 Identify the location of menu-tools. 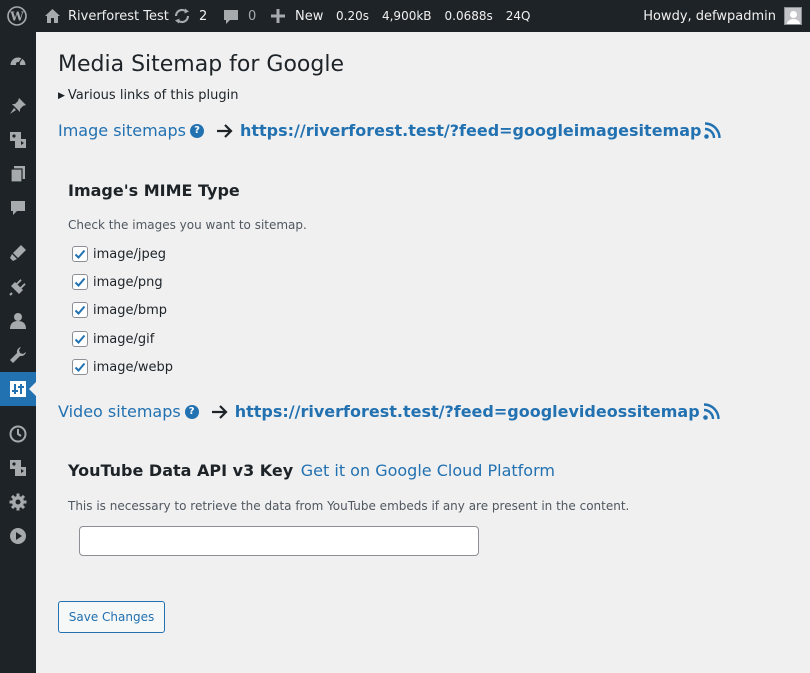
(18, 355).